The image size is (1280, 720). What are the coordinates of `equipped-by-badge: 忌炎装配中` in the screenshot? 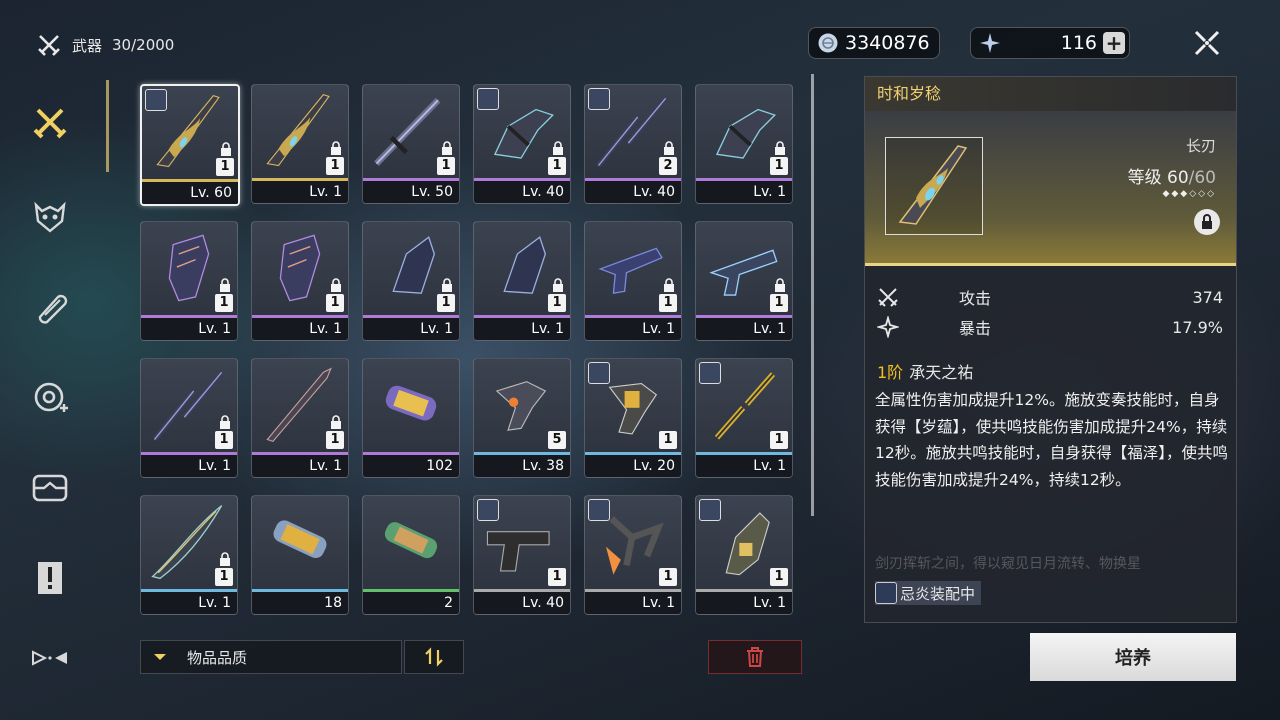 It's located at (928, 593).